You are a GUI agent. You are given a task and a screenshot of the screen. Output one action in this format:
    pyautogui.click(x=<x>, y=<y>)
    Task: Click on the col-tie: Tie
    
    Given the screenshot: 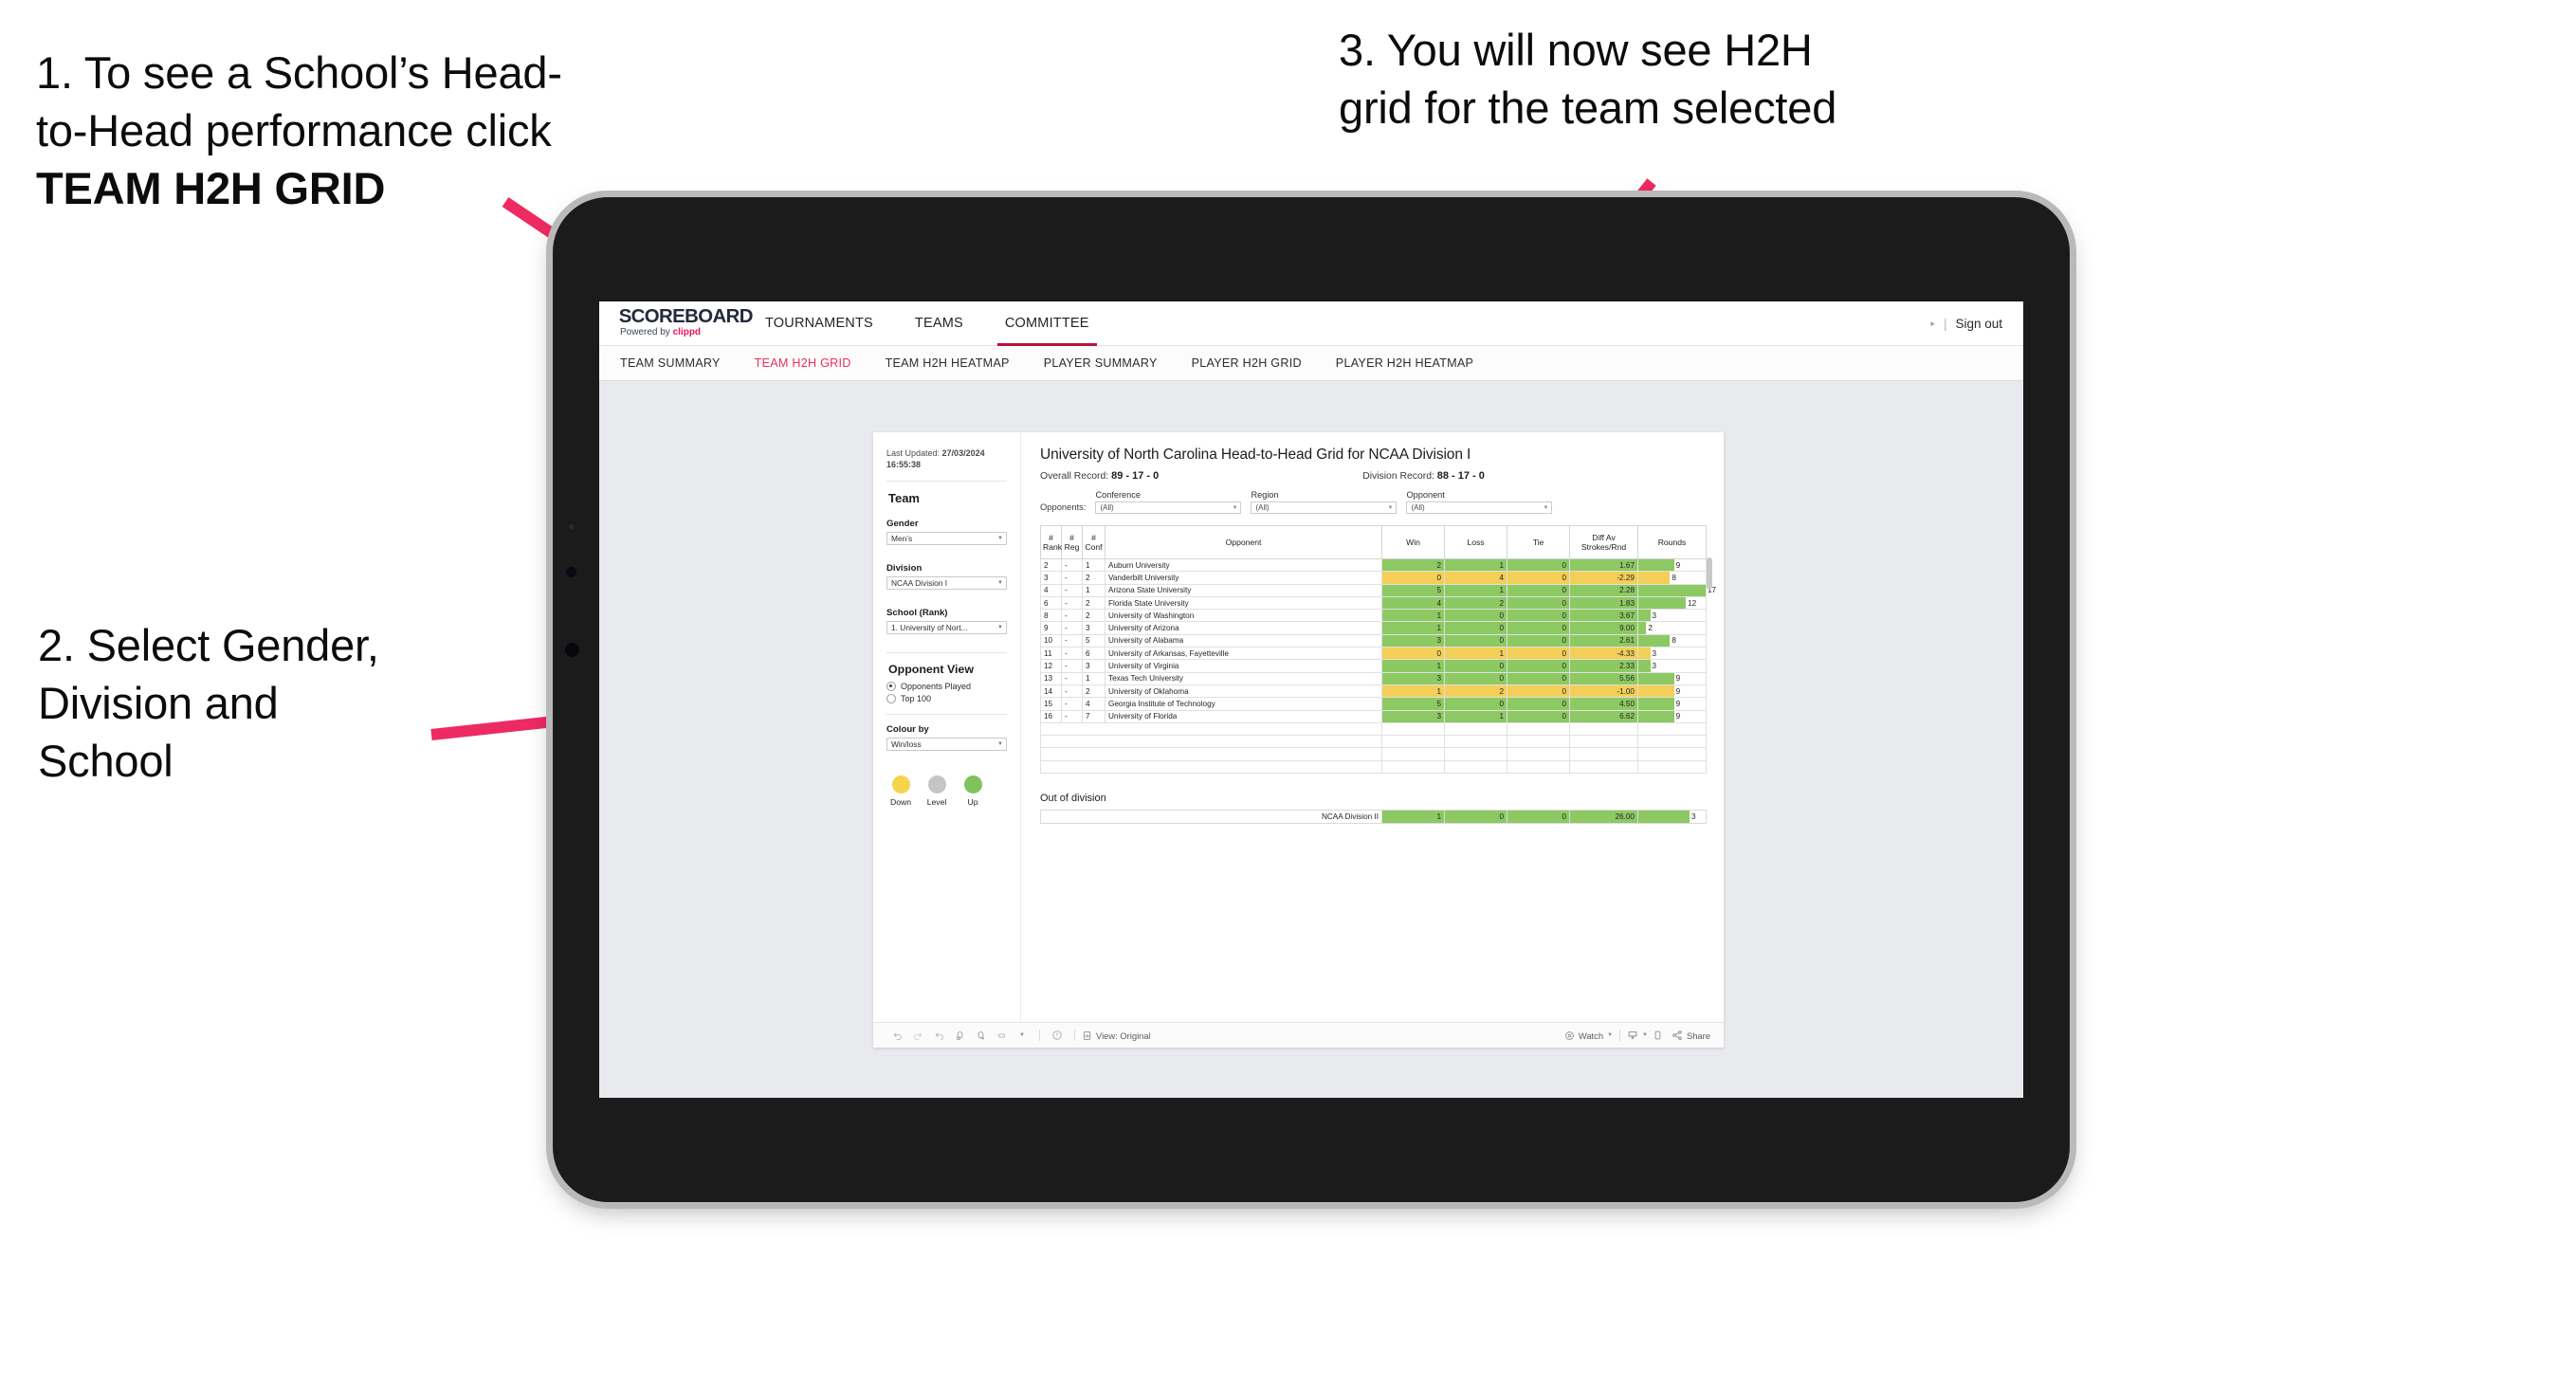 What is the action you would take?
    pyautogui.click(x=1538, y=542)
    